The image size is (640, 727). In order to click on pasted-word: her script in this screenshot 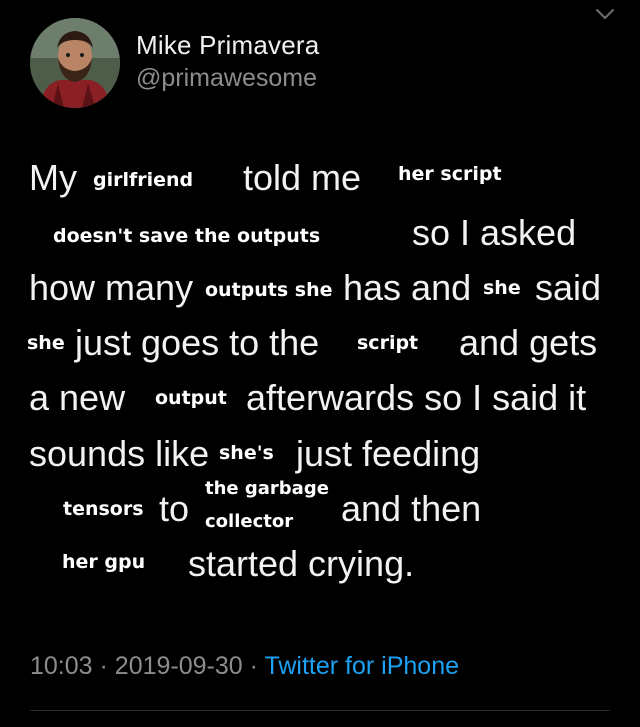, I will do `click(450, 174)`.